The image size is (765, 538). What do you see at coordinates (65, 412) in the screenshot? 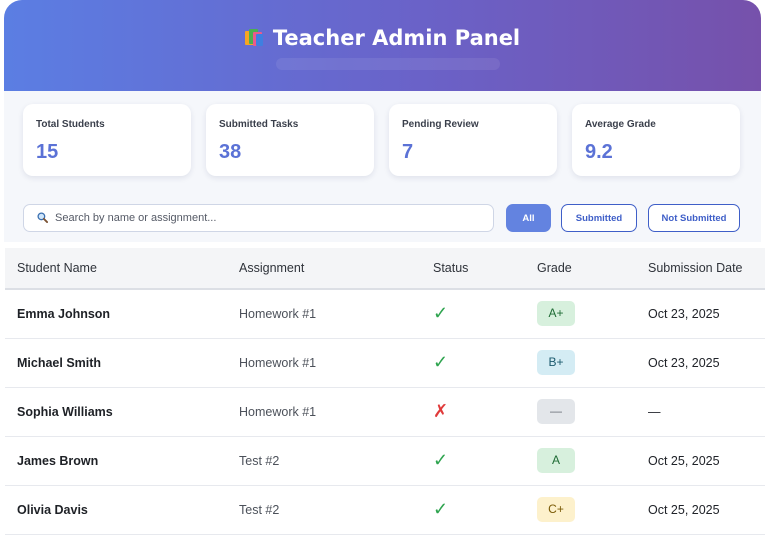
I see `student-name: Sophia Williams` at bounding box center [65, 412].